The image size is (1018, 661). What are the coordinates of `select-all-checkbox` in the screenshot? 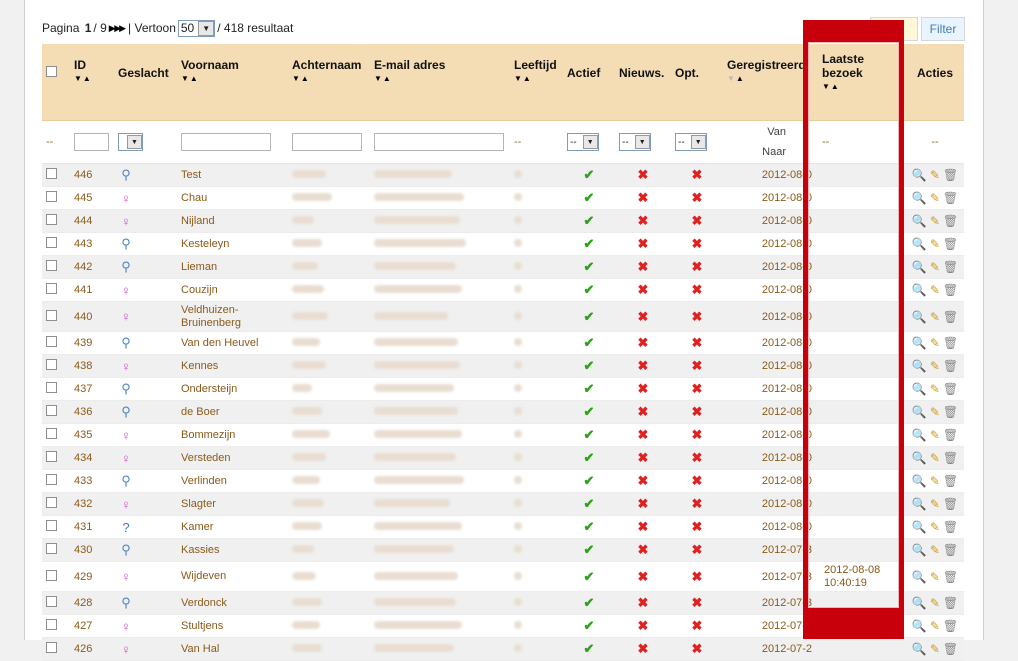 It's located at (51, 71).